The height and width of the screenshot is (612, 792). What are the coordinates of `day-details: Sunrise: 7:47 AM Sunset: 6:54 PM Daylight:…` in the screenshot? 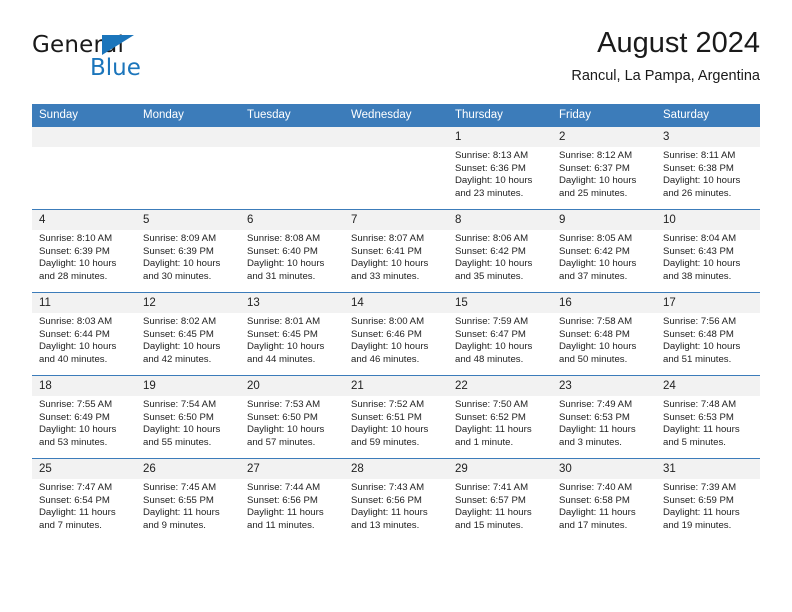 It's located at (84, 505).